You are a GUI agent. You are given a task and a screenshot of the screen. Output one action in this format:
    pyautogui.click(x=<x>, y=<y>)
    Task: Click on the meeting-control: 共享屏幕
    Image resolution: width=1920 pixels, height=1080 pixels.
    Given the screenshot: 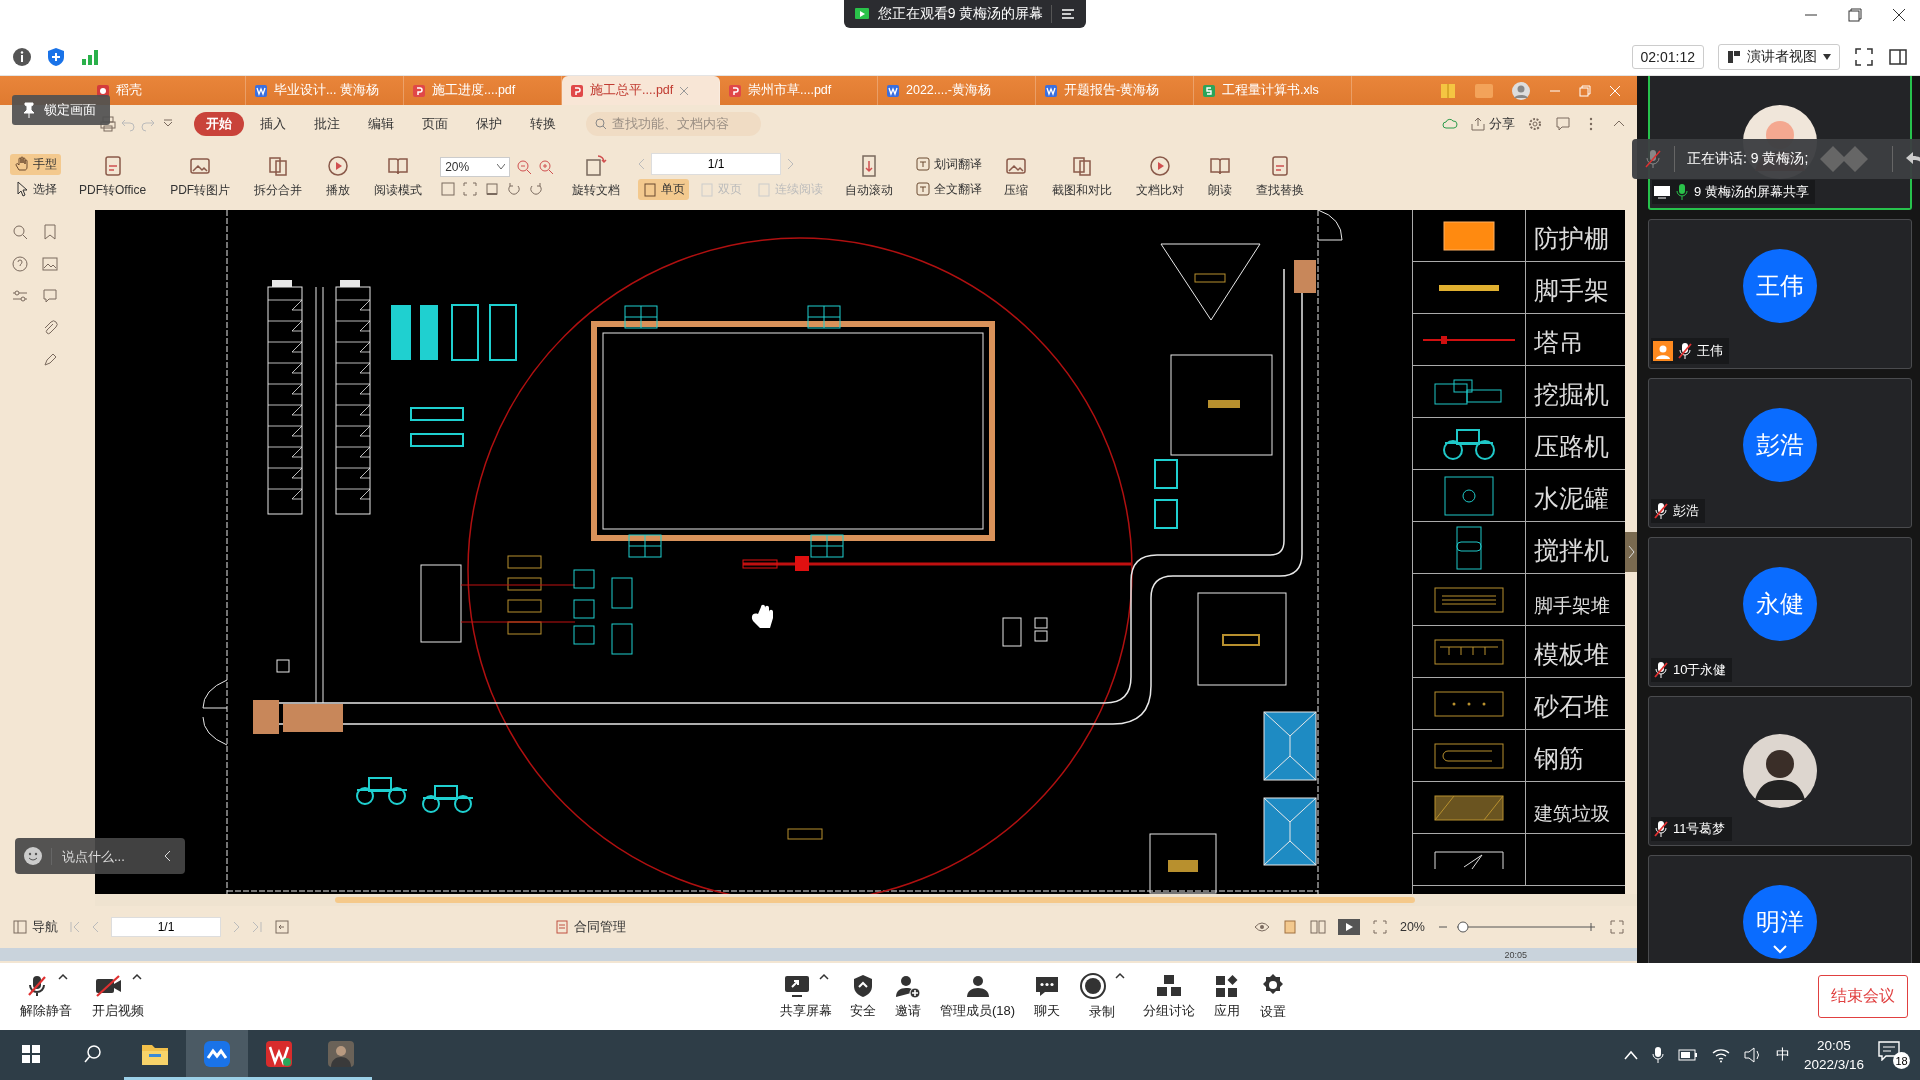 What is the action you would take?
    pyautogui.click(x=806, y=996)
    